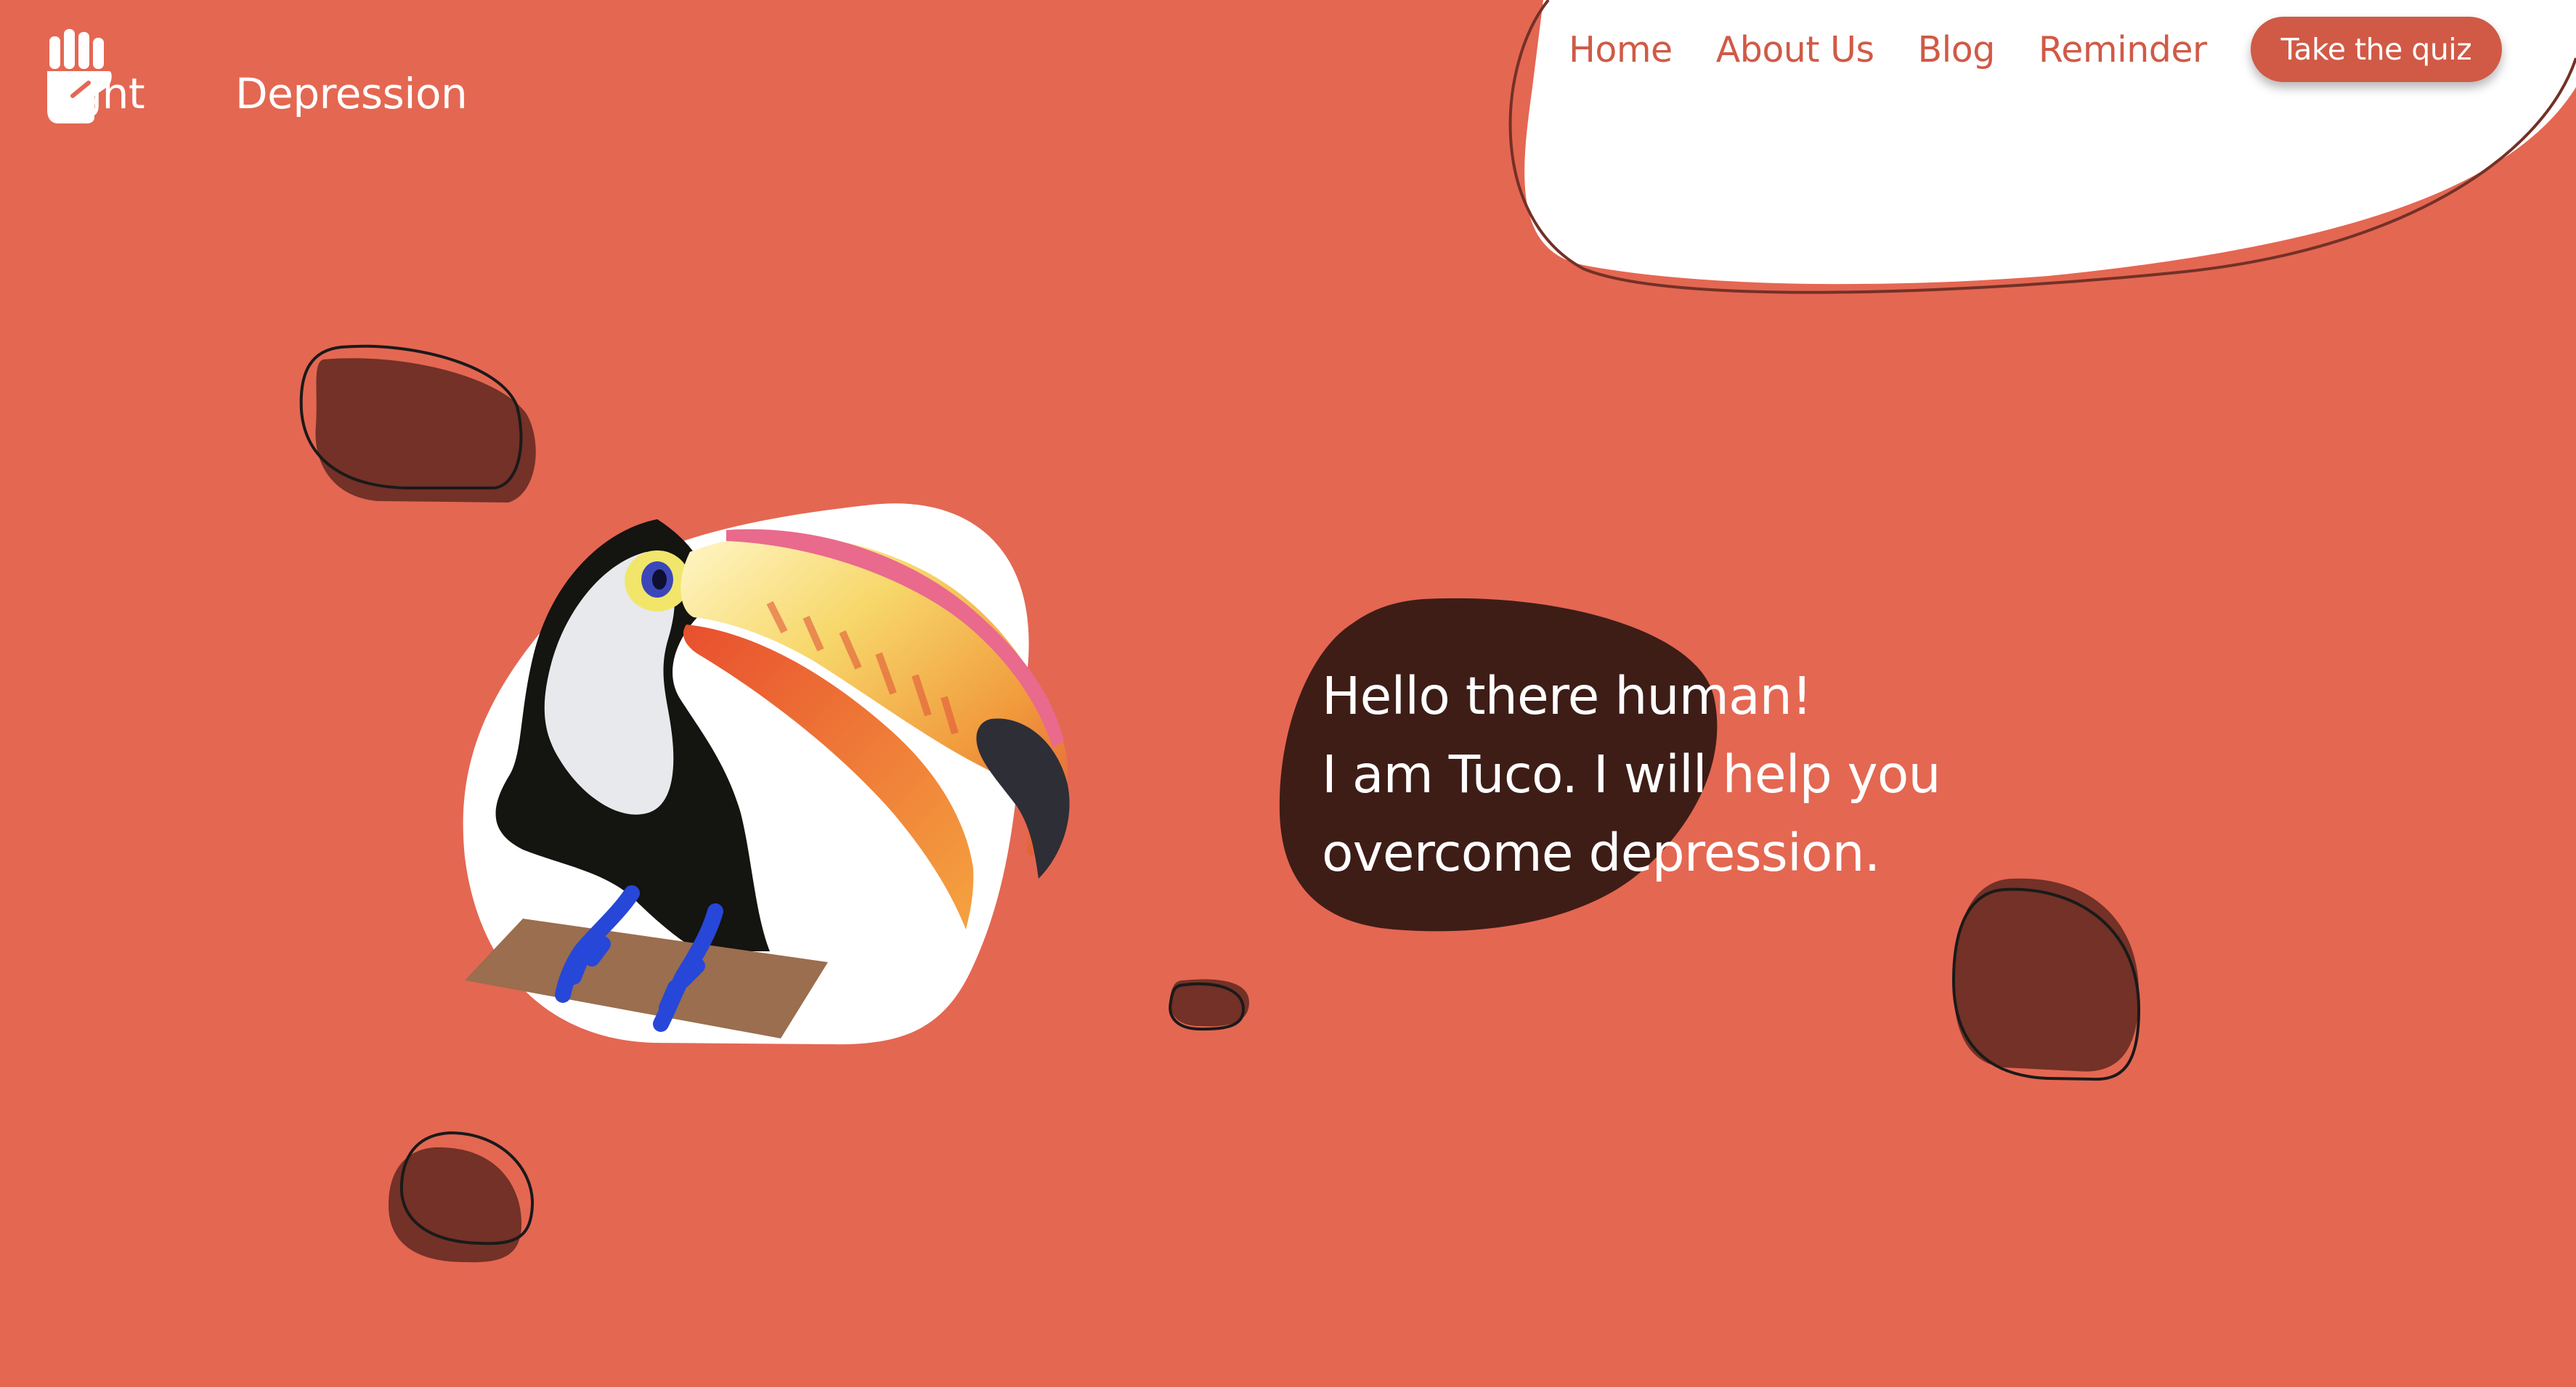  Describe the element at coordinates (352, 93) in the screenshot. I see `logo-word-depression: Depression` at that location.